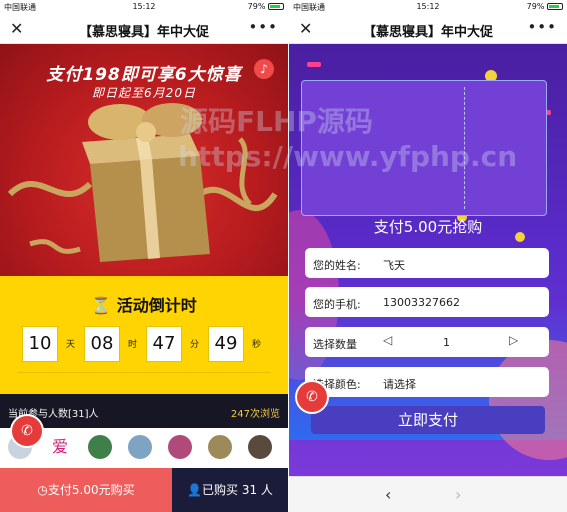 This screenshot has width=567, height=512. I want to click on pay-button: ◷支付5.00元购买, so click(86, 490).